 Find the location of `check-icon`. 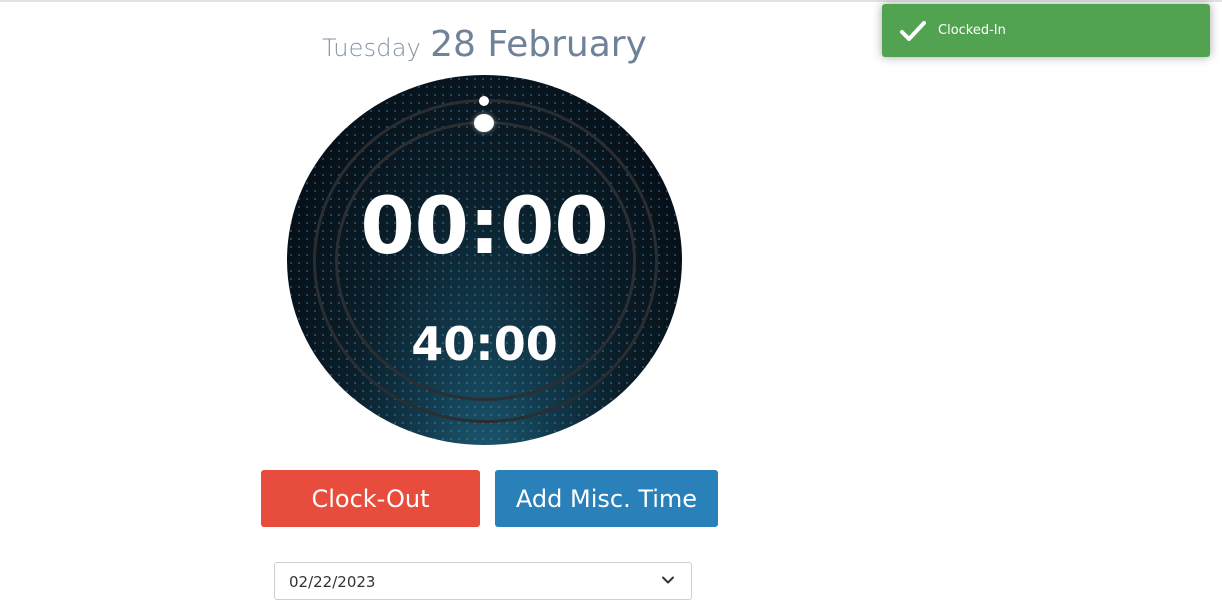

check-icon is located at coordinates (913, 31).